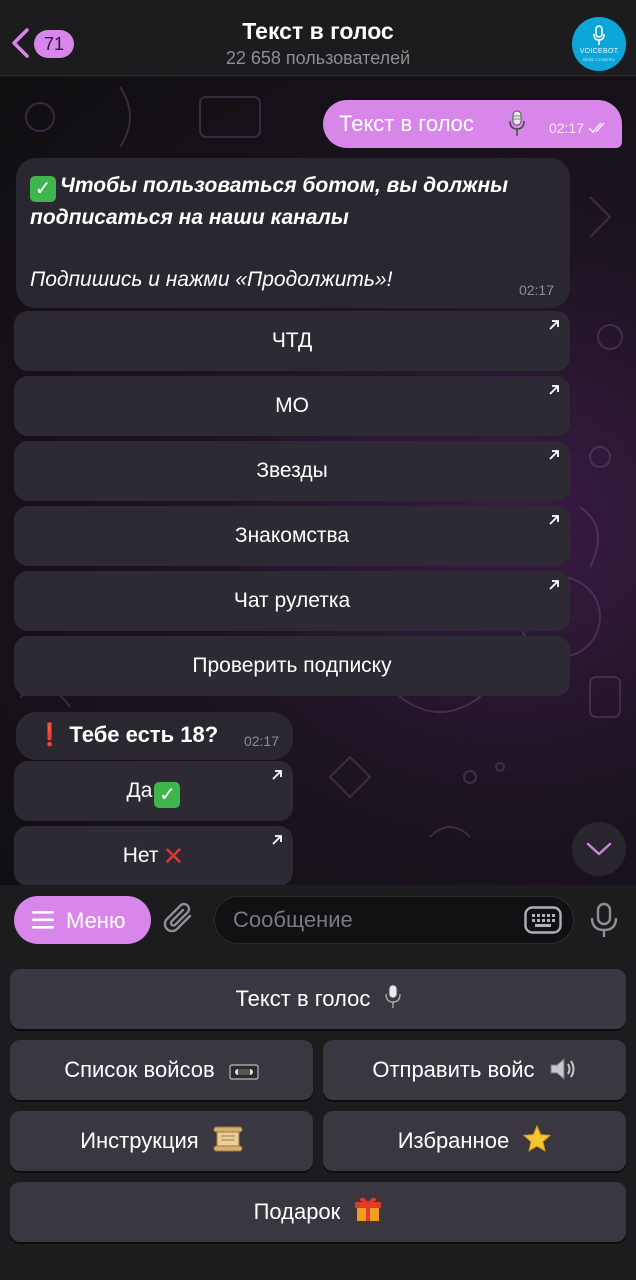 The height and width of the screenshot is (1280, 636). Describe the element at coordinates (173, 856) in the screenshot. I see `cross-mark-icon: ✕` at that location.